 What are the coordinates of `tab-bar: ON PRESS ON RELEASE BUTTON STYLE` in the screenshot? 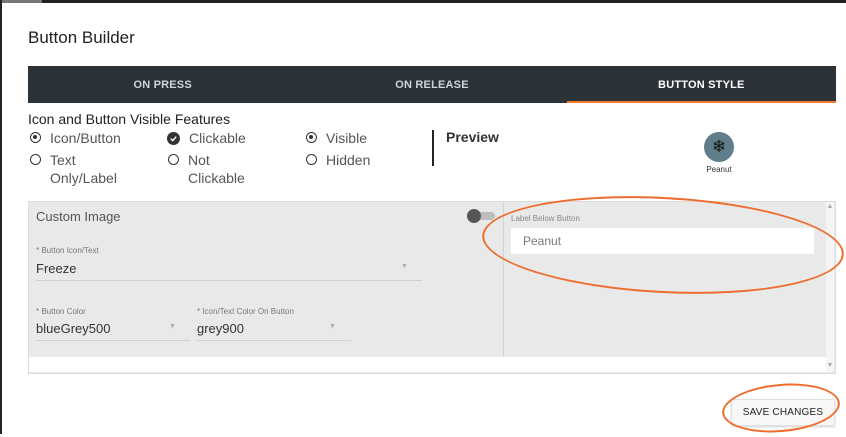 It's located at (432, 84).